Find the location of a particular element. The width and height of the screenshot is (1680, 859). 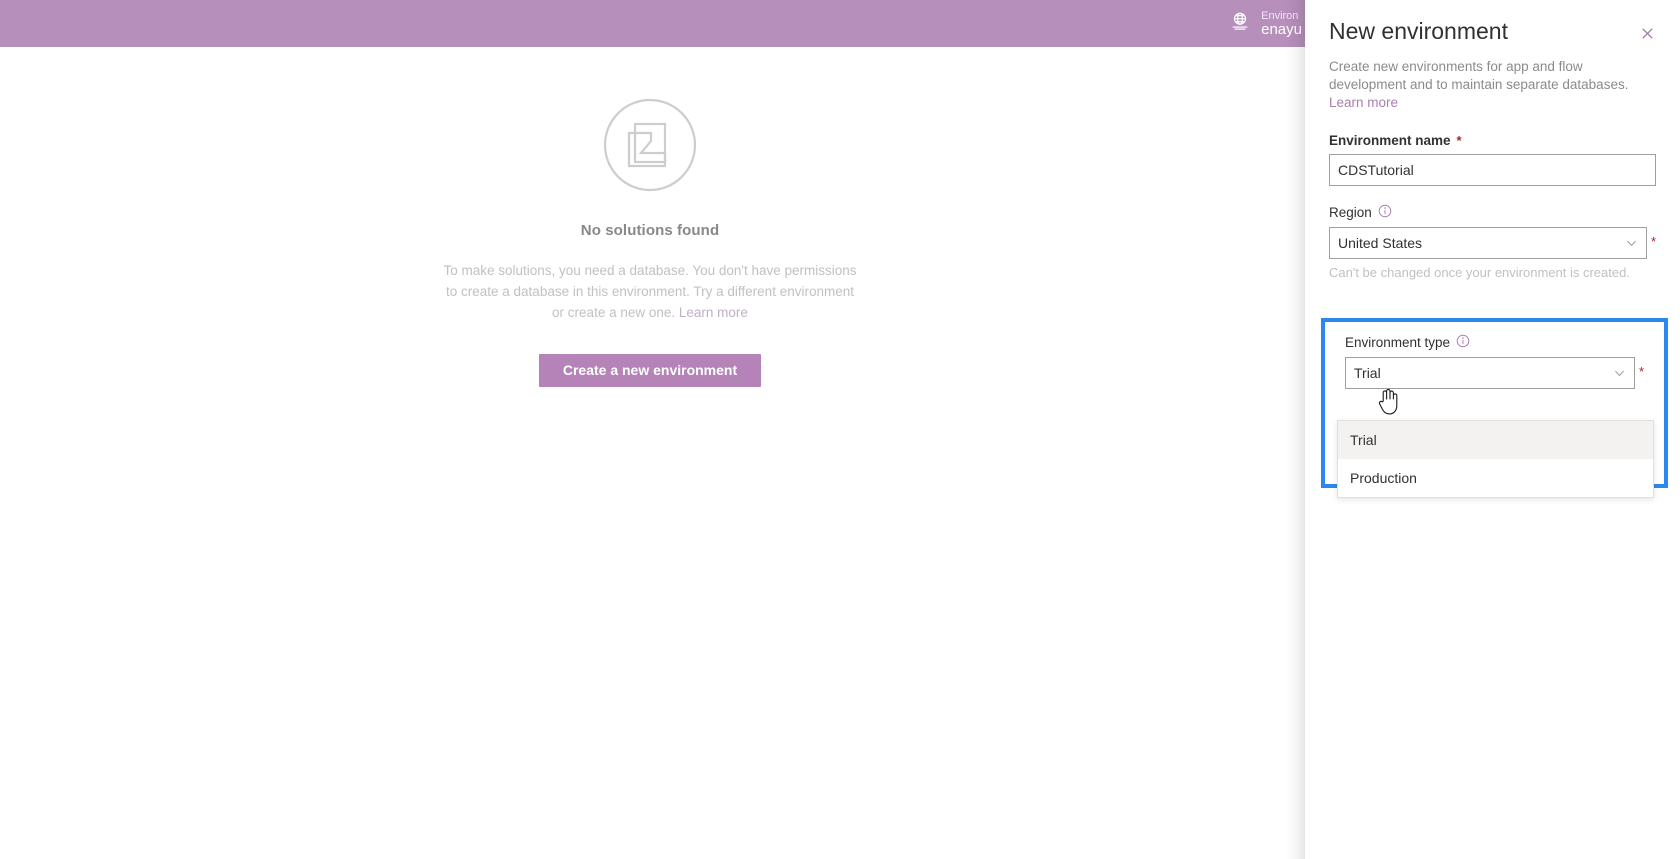

panel-learn-more-link: Learn more is located at coordinates (1363, 102).